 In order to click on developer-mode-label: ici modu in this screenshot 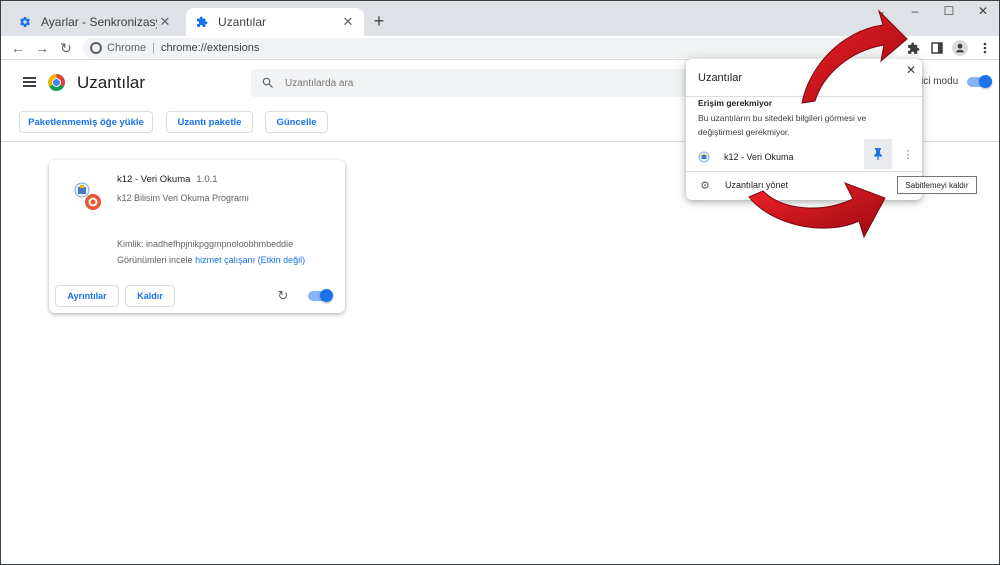, I will do `click(940, 81)`.